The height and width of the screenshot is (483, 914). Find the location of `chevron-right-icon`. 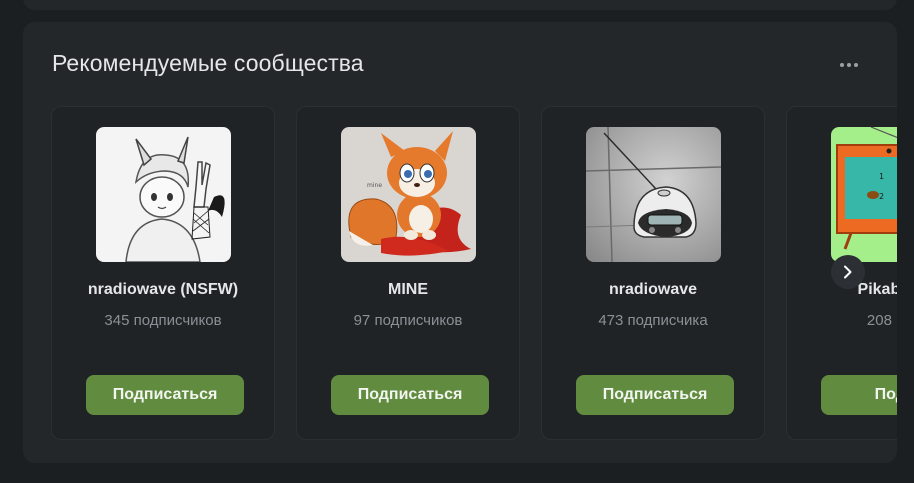

chevron-right-icon is located at coordinates (848, 272).